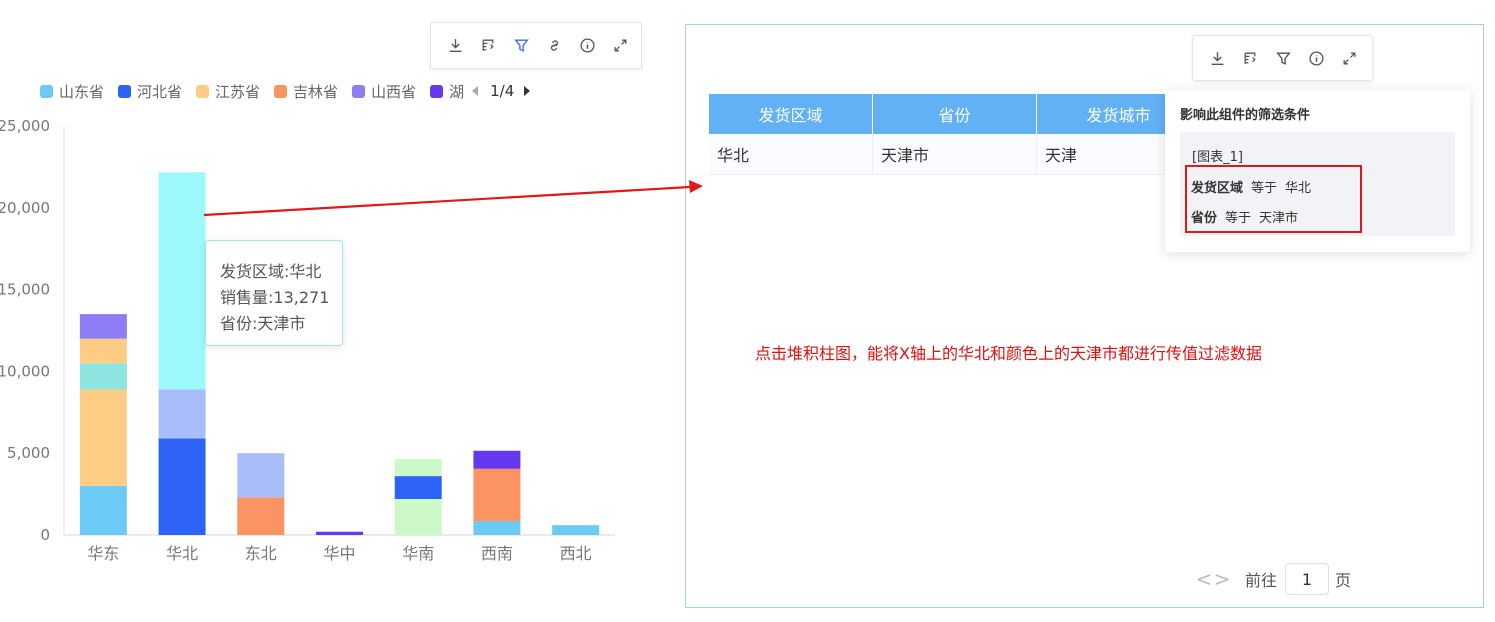  I want to click on filter-source-chart: [图表_1], so click(1217, 157).